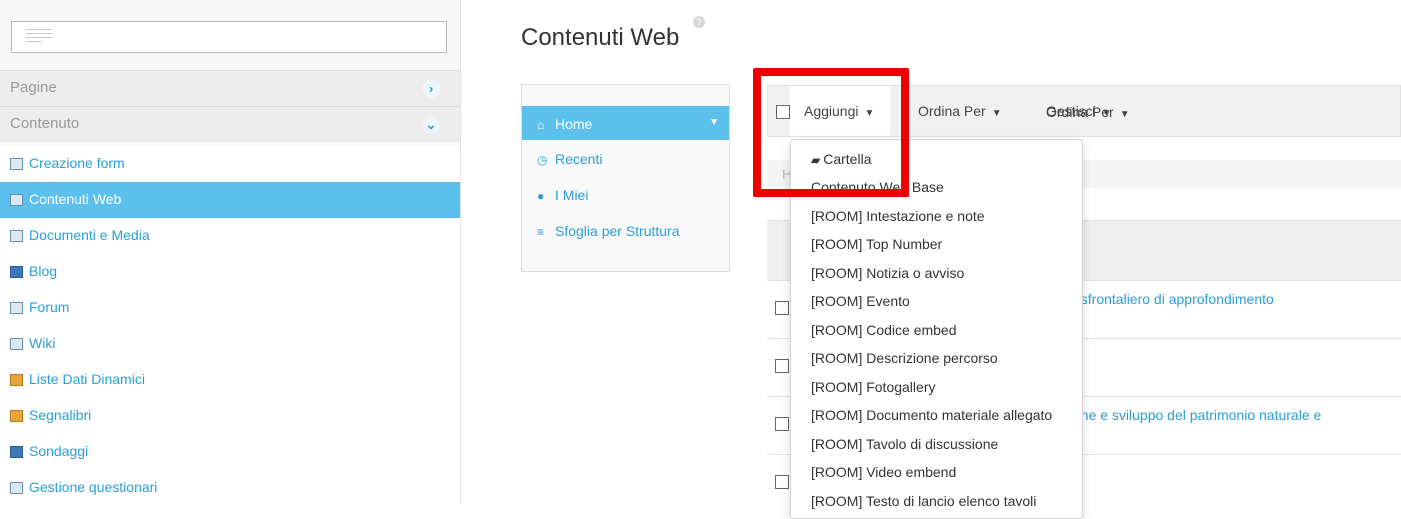 This screenshot has height=519, width=1401. Describe the element at coordinates (230, 416) in the screenshot. I see `sidebar-item-segnalibri: Segnalibri` at that location.